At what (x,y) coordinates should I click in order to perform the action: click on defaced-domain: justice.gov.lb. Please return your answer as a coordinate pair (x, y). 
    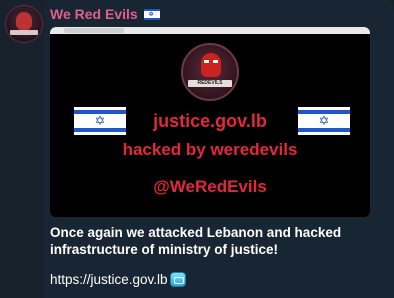
    Looking at the image, I should click on (210, 121).